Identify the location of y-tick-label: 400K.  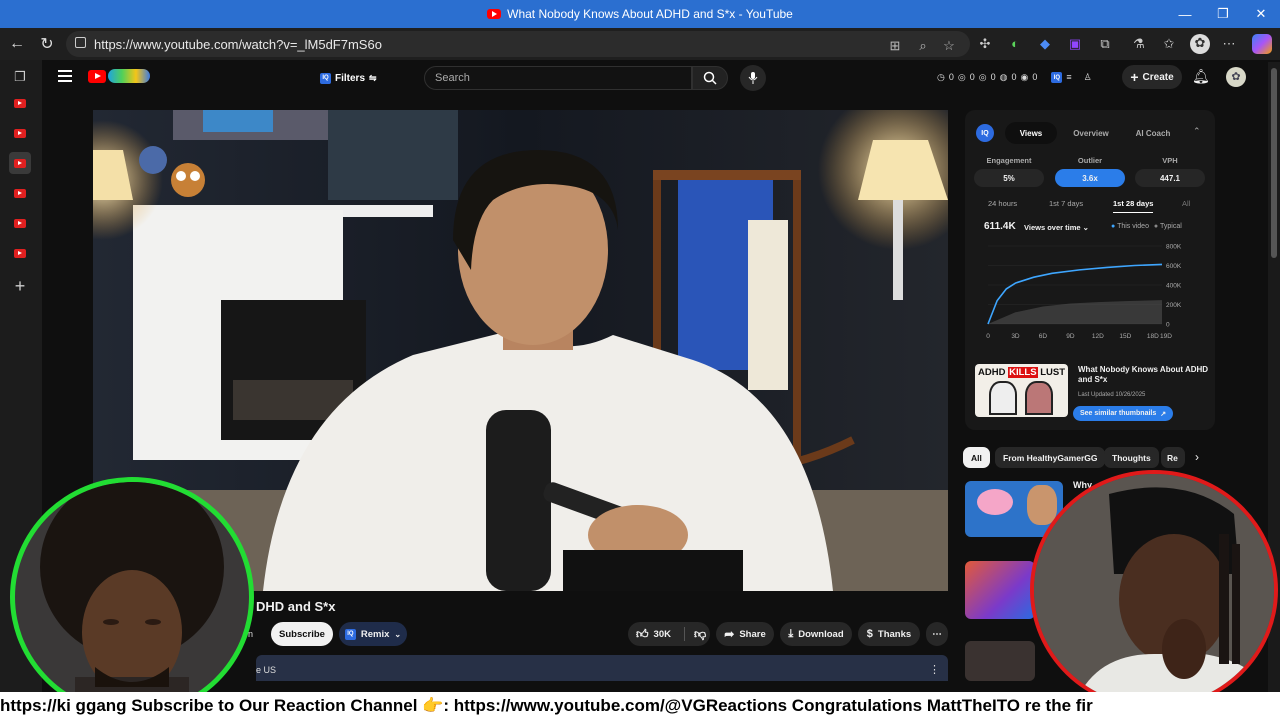
(1174, 286).